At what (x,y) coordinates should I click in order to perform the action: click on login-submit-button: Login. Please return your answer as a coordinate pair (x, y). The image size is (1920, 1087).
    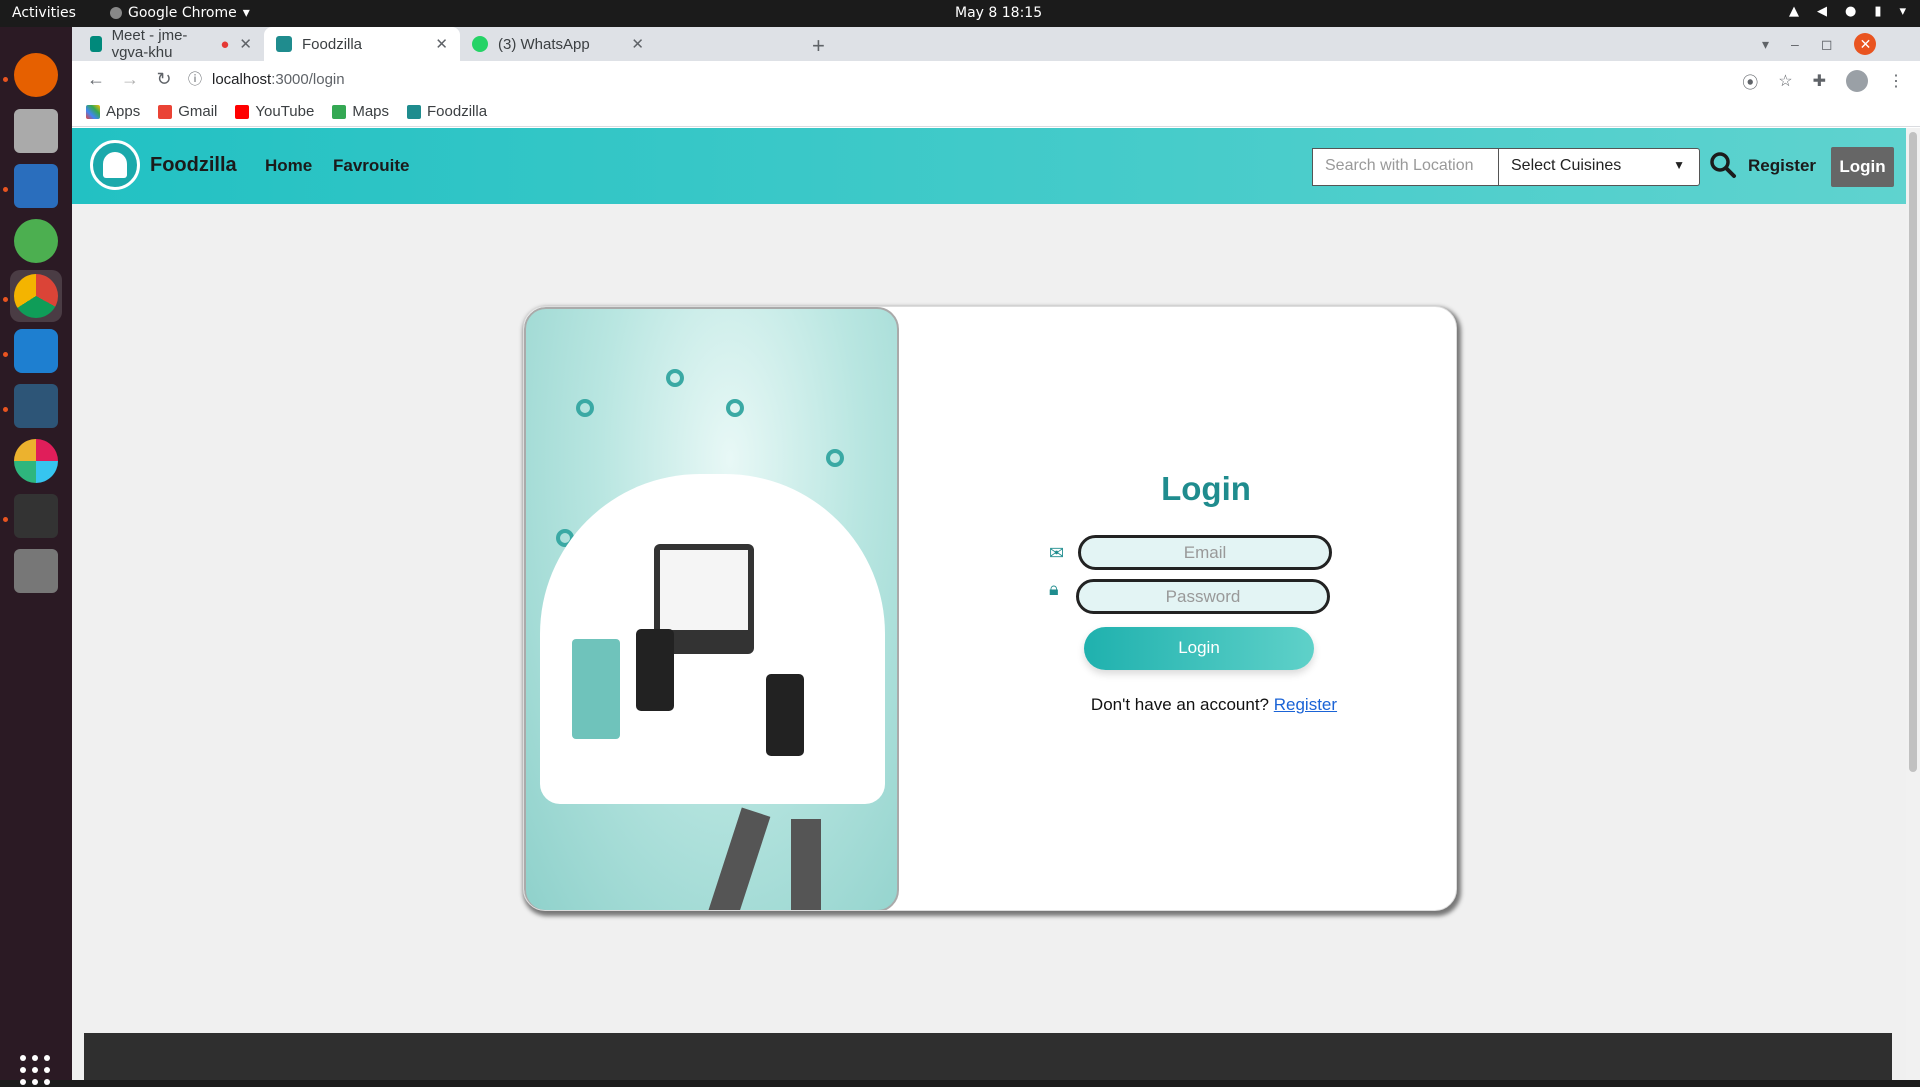
    Looking at the image, I should click on (1199, 648).